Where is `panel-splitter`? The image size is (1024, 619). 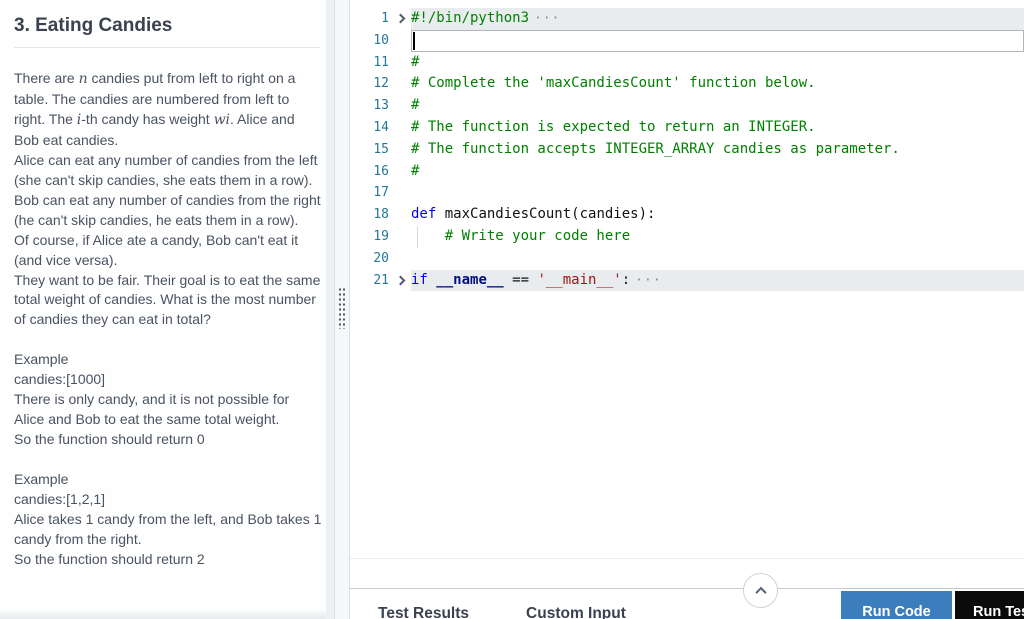 panel-splitter is located at coordinates (342, 309).